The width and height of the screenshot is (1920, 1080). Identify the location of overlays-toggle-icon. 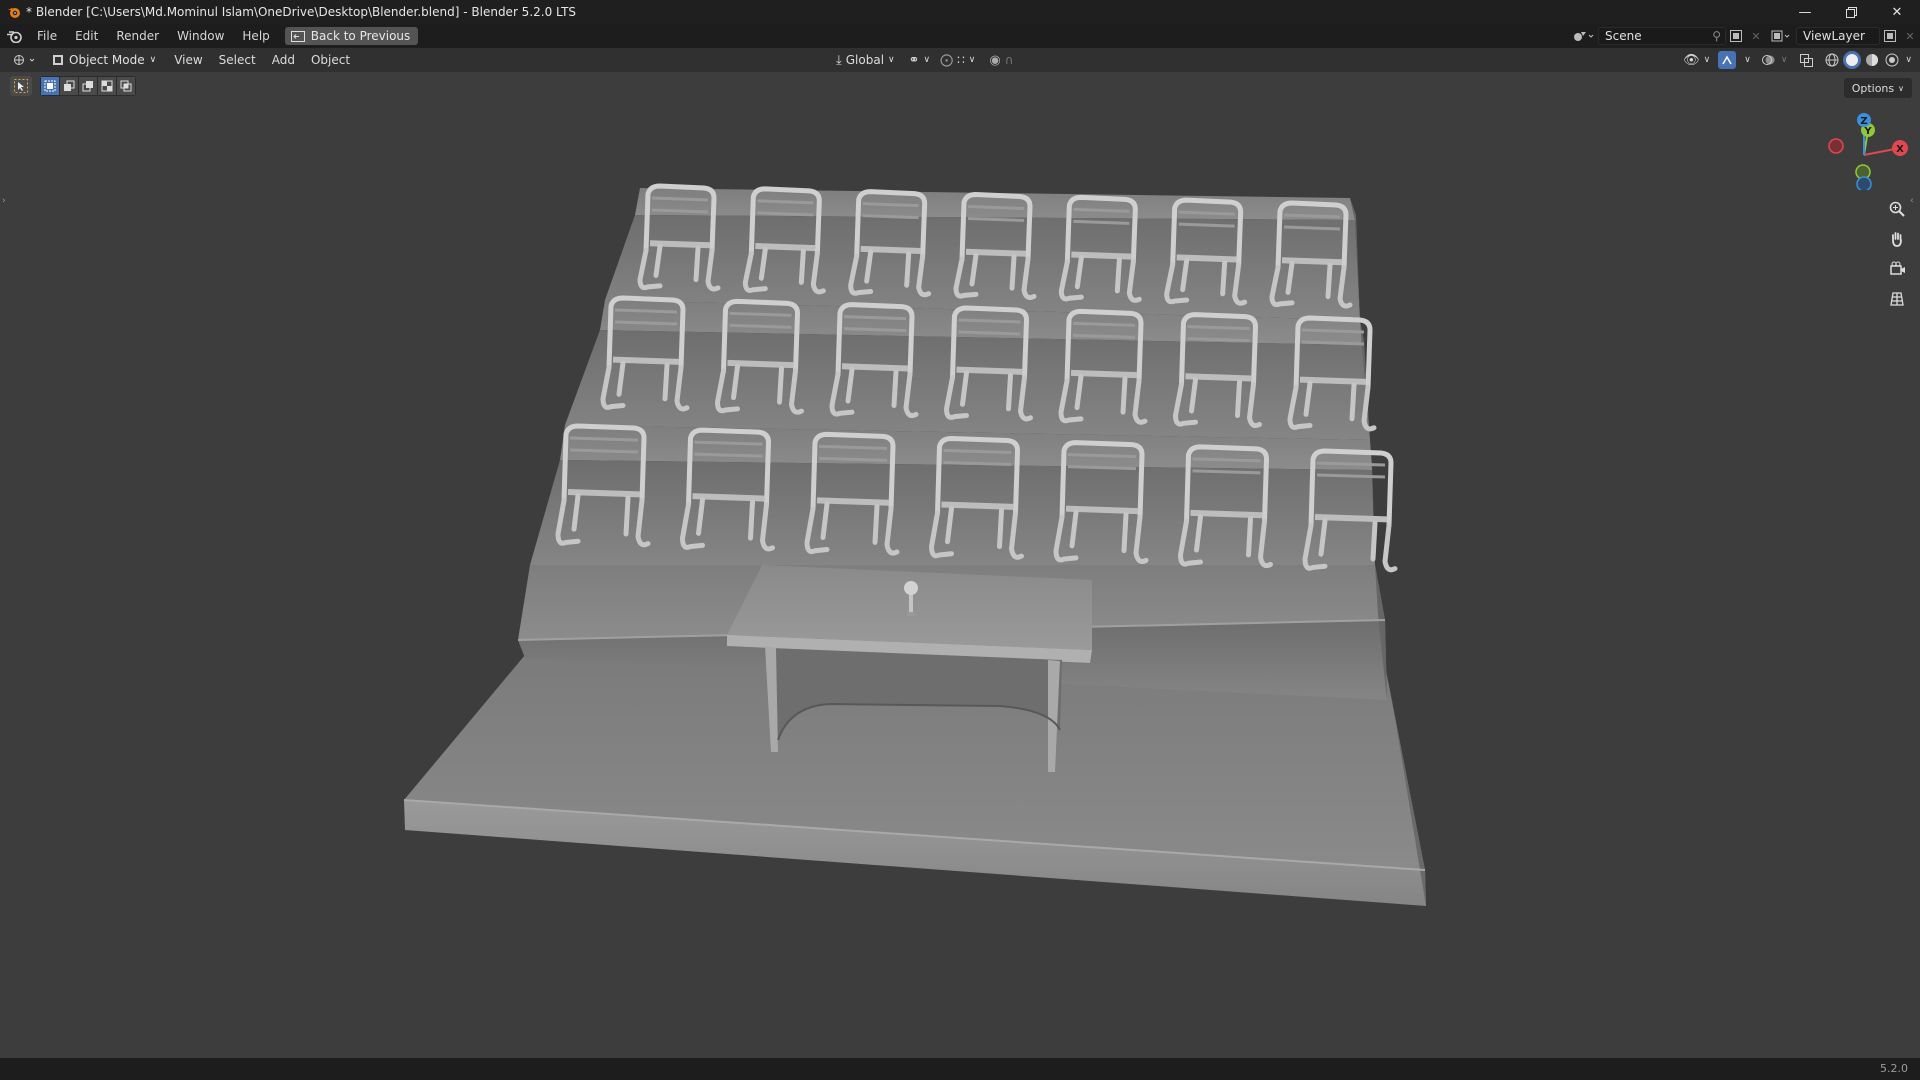
(1768, 60).